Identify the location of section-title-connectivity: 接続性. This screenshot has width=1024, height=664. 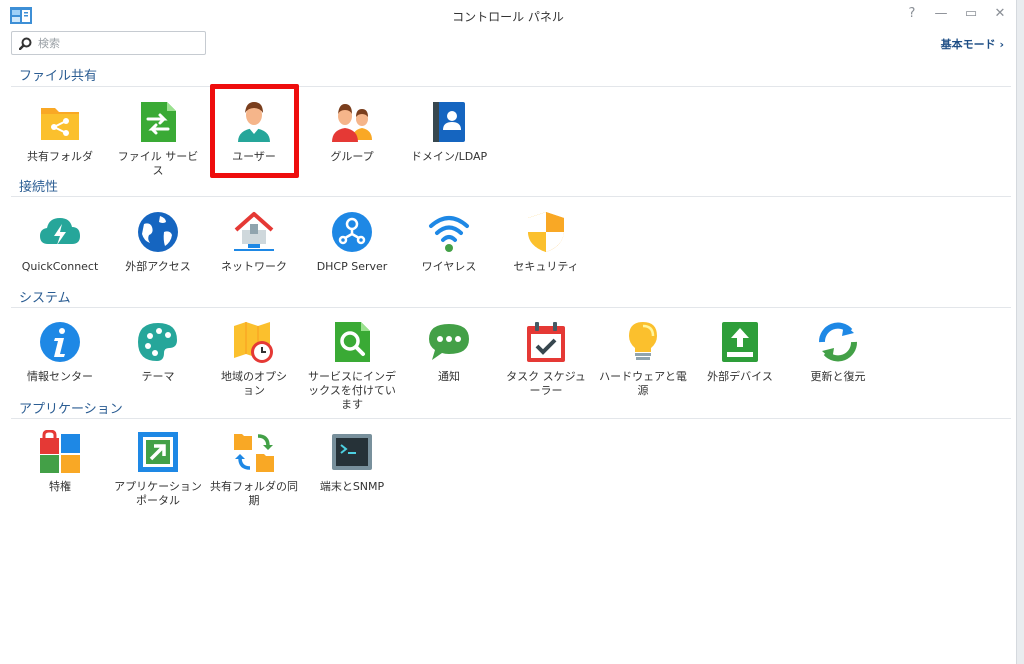
(39, 187).